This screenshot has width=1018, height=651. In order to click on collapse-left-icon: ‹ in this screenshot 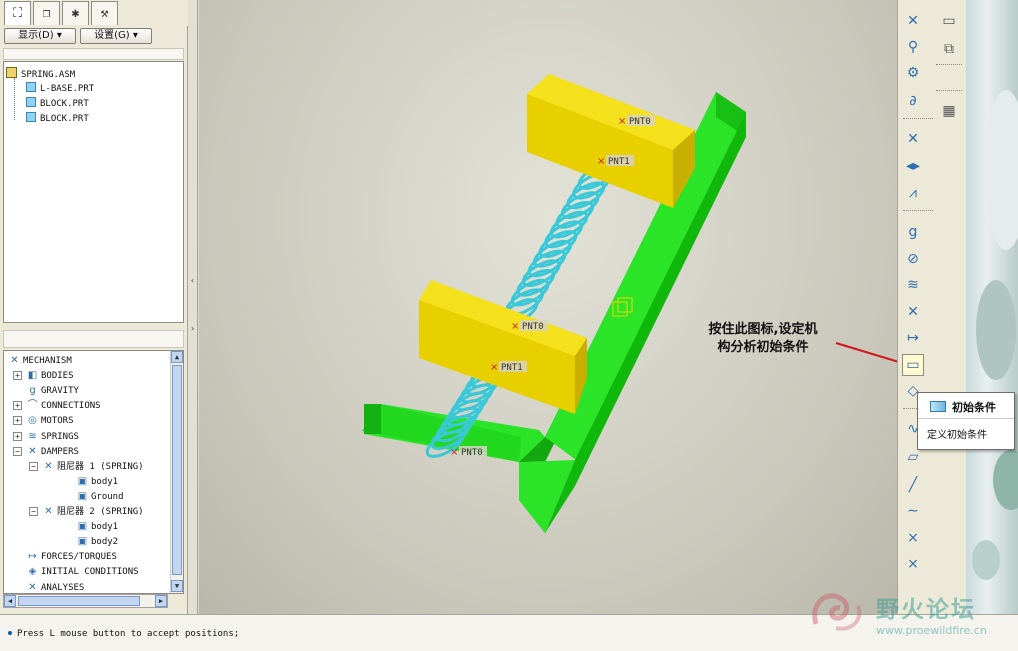, I will do `click(192, 284)`.